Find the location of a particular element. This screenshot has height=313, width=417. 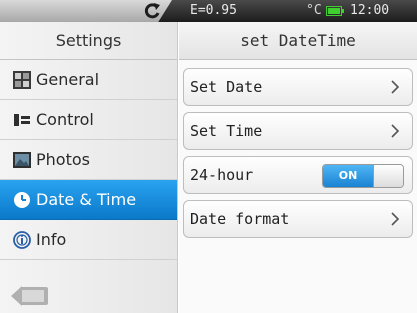

general-icon is located at coordinates (22, 79).